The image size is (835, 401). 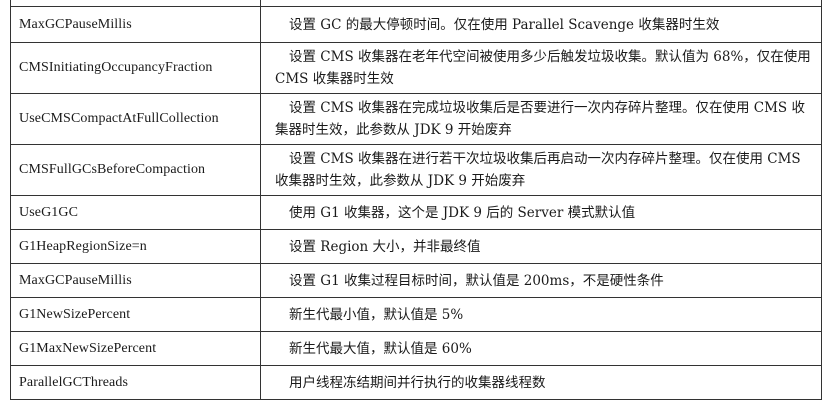 I want to click on param-description: 使用 G1 收集器，这个是 JDK 9 后的 Server 模式默认值, so click(x=541, y=212).